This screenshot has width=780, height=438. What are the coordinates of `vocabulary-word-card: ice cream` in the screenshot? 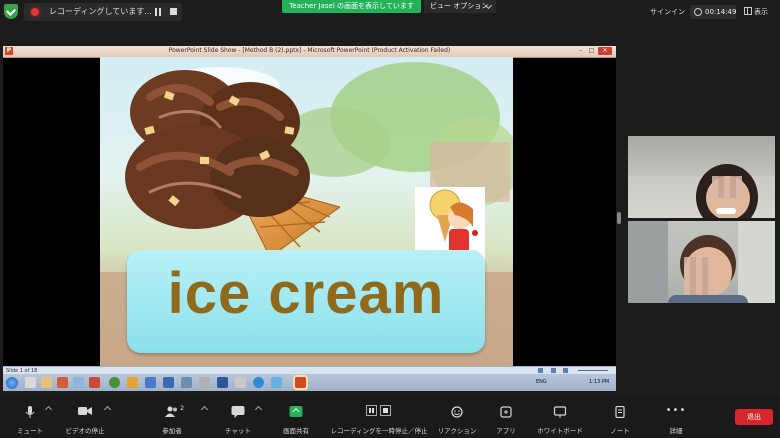 It's located at (306, 301).